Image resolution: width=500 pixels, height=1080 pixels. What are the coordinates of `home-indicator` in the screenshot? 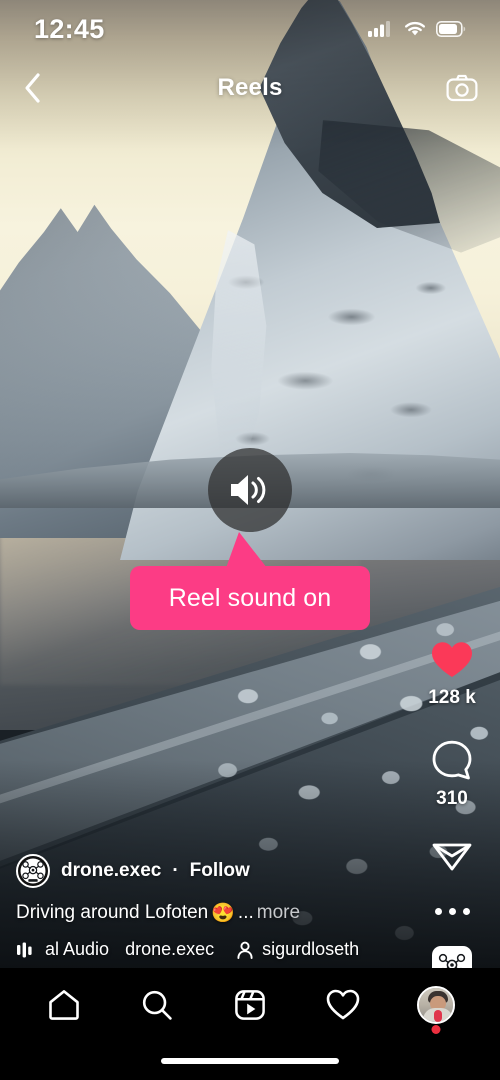 It's located at (250, 1061).